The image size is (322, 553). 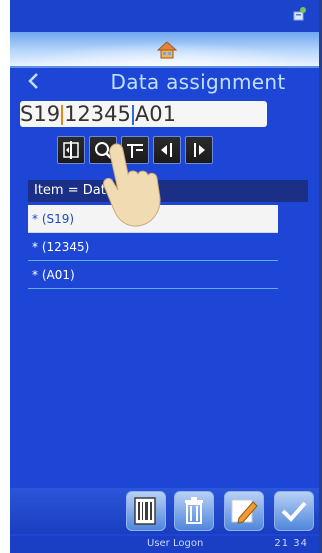 I want to click on cursor-jump-icon, so click(x=71, y=150).